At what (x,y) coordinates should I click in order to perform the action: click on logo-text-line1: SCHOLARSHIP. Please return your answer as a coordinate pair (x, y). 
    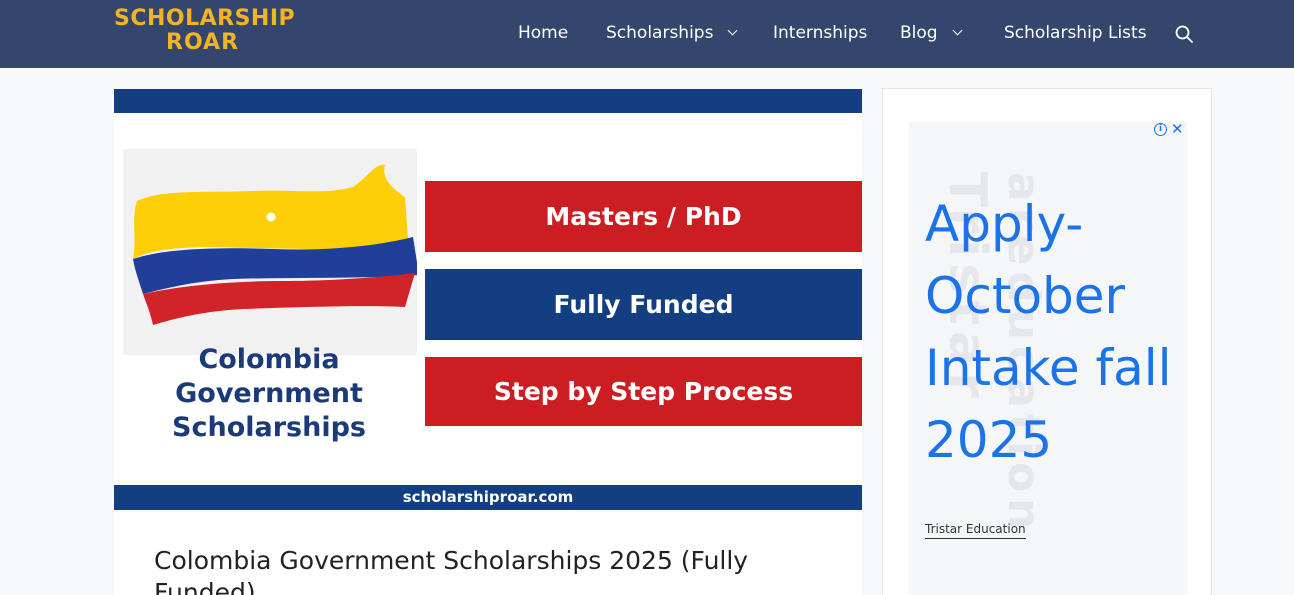
    Looking at the image, I should click on (205, 18).